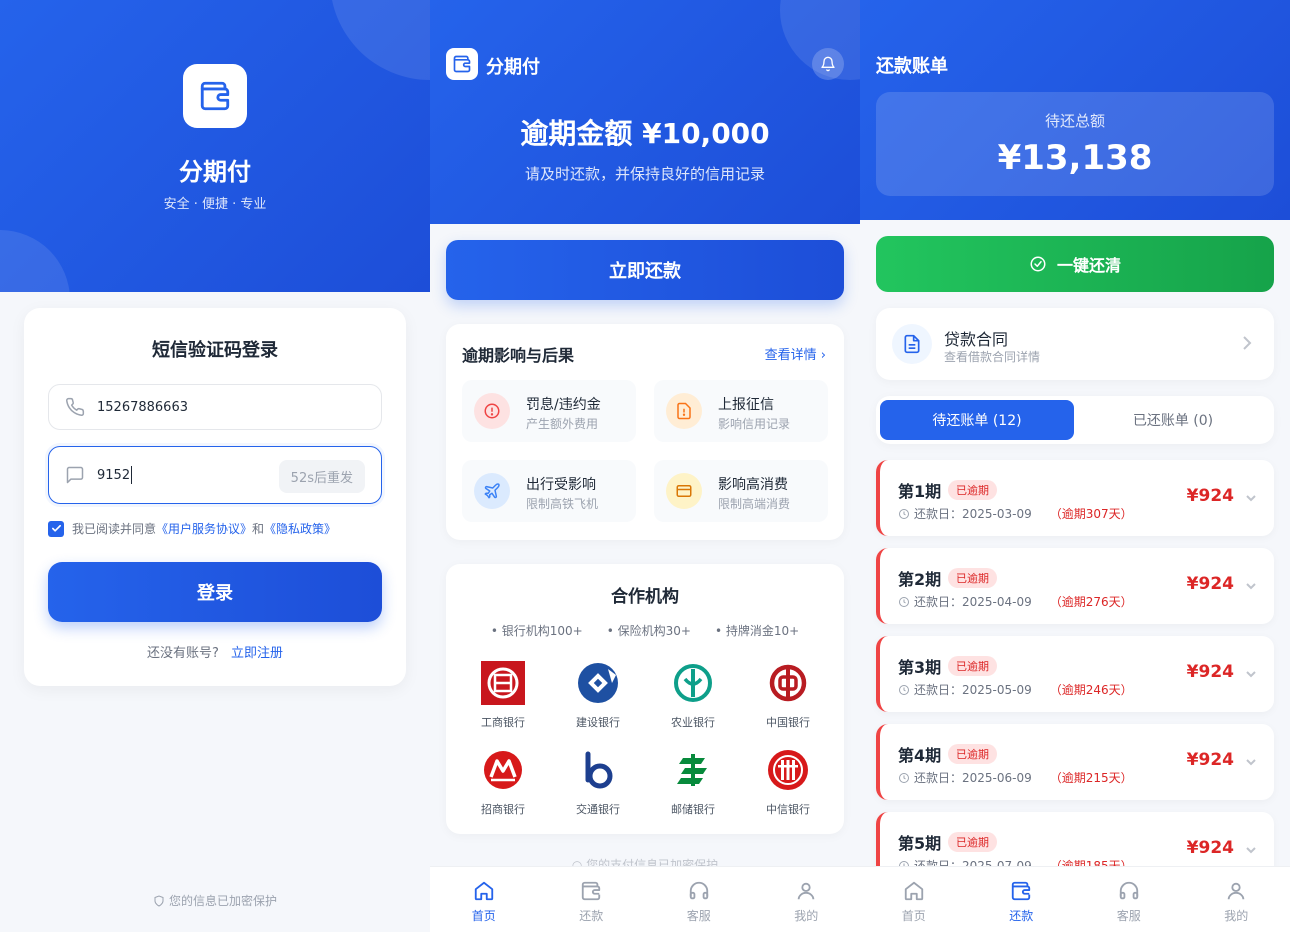 The height and width of the screenshot is (932, 1290). Describe the element at coordinates (788, 770) in the screenshot. I see `citic-logo-icon` at that location.